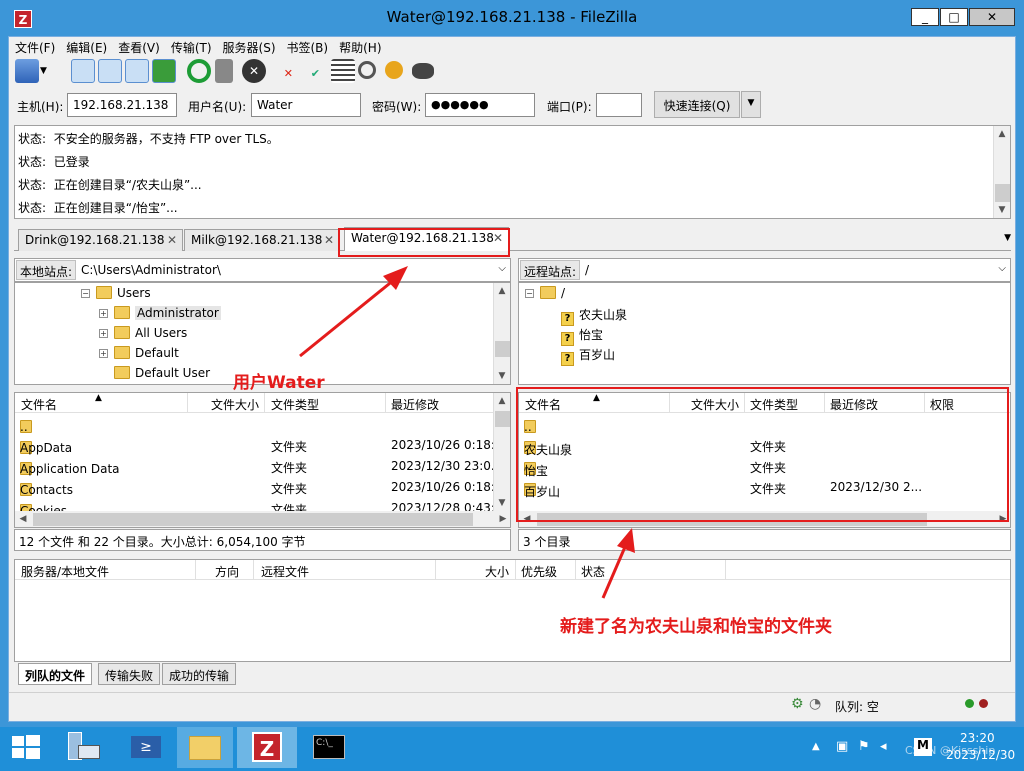 The height and width of the screenshot is (771, 1024). What do you see at coordinates (205, 747) in the screenshot?
I see `file-explorer-icon` at bounding box center [205, 747].